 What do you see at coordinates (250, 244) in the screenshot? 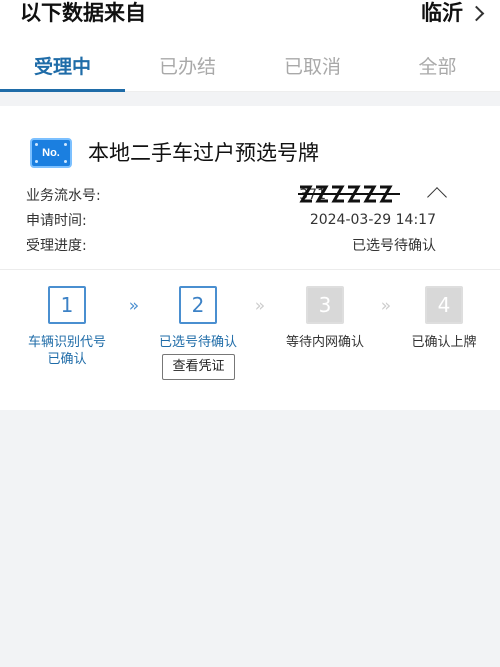
I see `info-row-progress: 受理进度: 已选号待确认` at bounding box center [250, 244].